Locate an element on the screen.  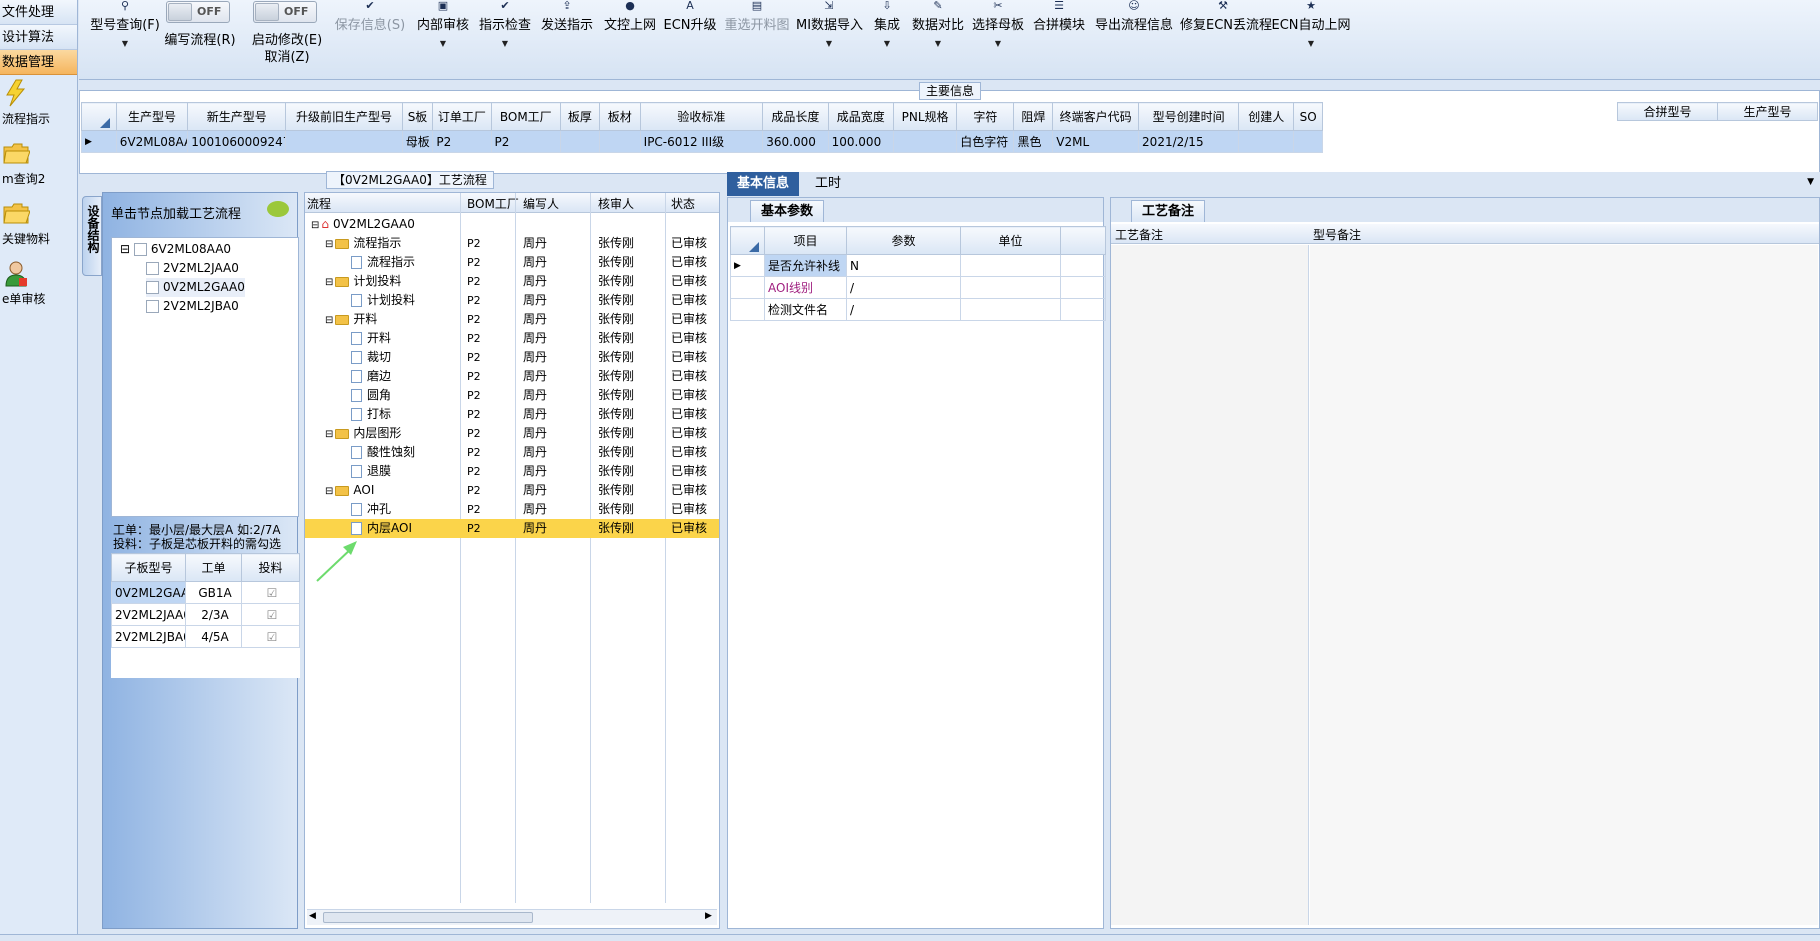
flow-row: ⊟ AOI P2 周丹 张传刚 已审核 is located at coordinates (512, 490).